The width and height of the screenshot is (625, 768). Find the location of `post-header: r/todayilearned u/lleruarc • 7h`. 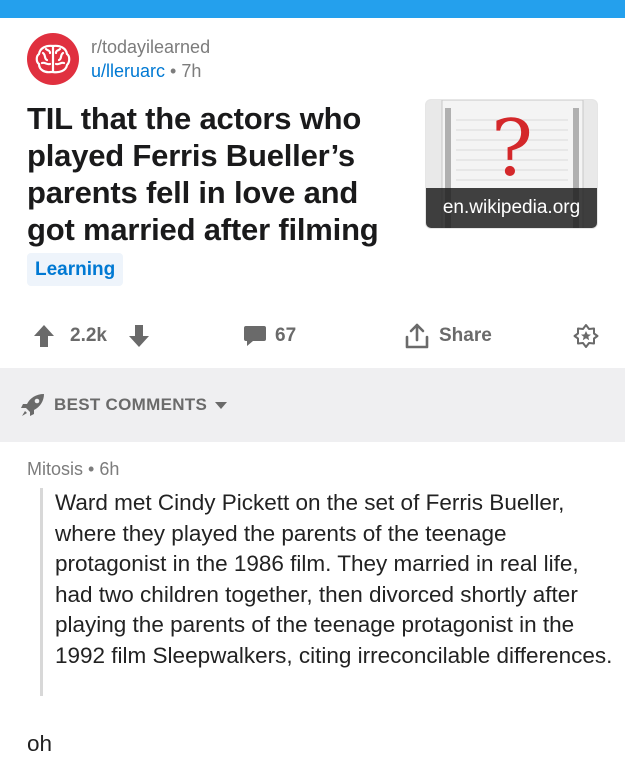

post-header: r/todayilearned u/lleruarc • 7h is located at coordinates (118, 59).